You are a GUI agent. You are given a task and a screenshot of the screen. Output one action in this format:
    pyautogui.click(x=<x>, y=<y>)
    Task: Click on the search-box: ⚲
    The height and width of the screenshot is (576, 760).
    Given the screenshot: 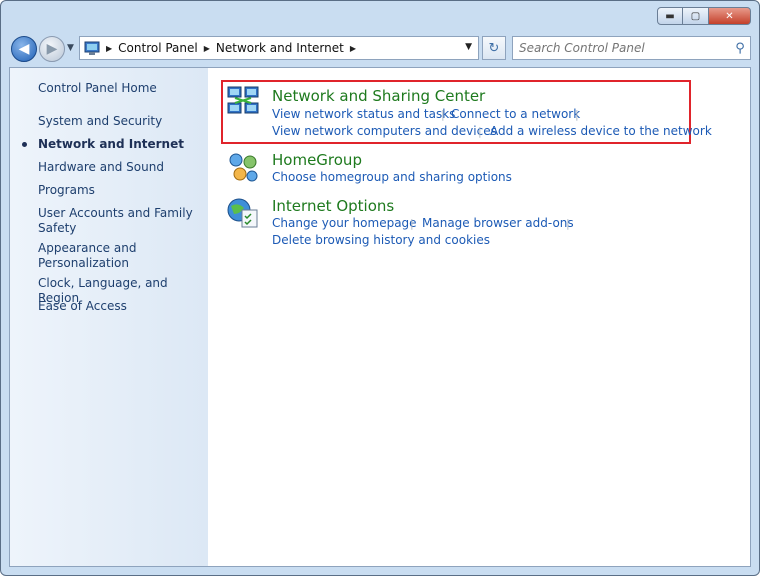 What is the action you would take?
    pyautogui.click(x=631, y=48)
    